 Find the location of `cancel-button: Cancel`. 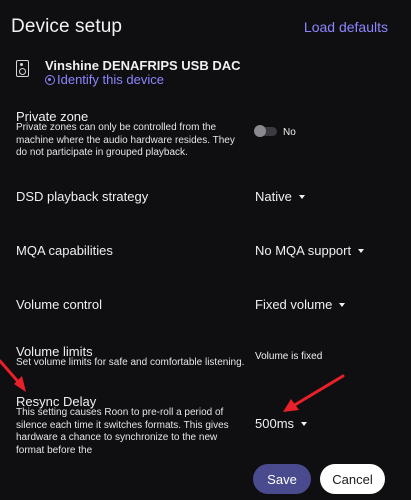

cancel-button: Cancel is located at coordinates (352, 479).